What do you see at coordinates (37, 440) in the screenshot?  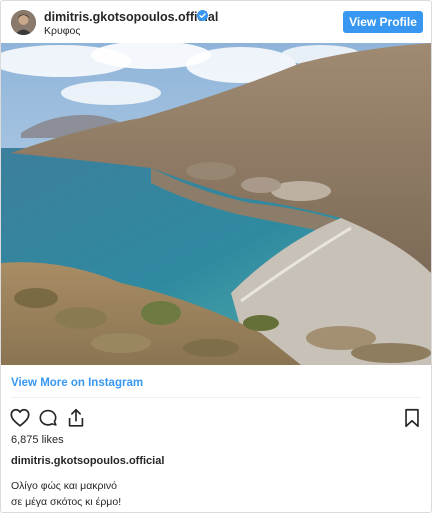 I see `likes-count: 6,875 likes` at bounding box center [37, 440].